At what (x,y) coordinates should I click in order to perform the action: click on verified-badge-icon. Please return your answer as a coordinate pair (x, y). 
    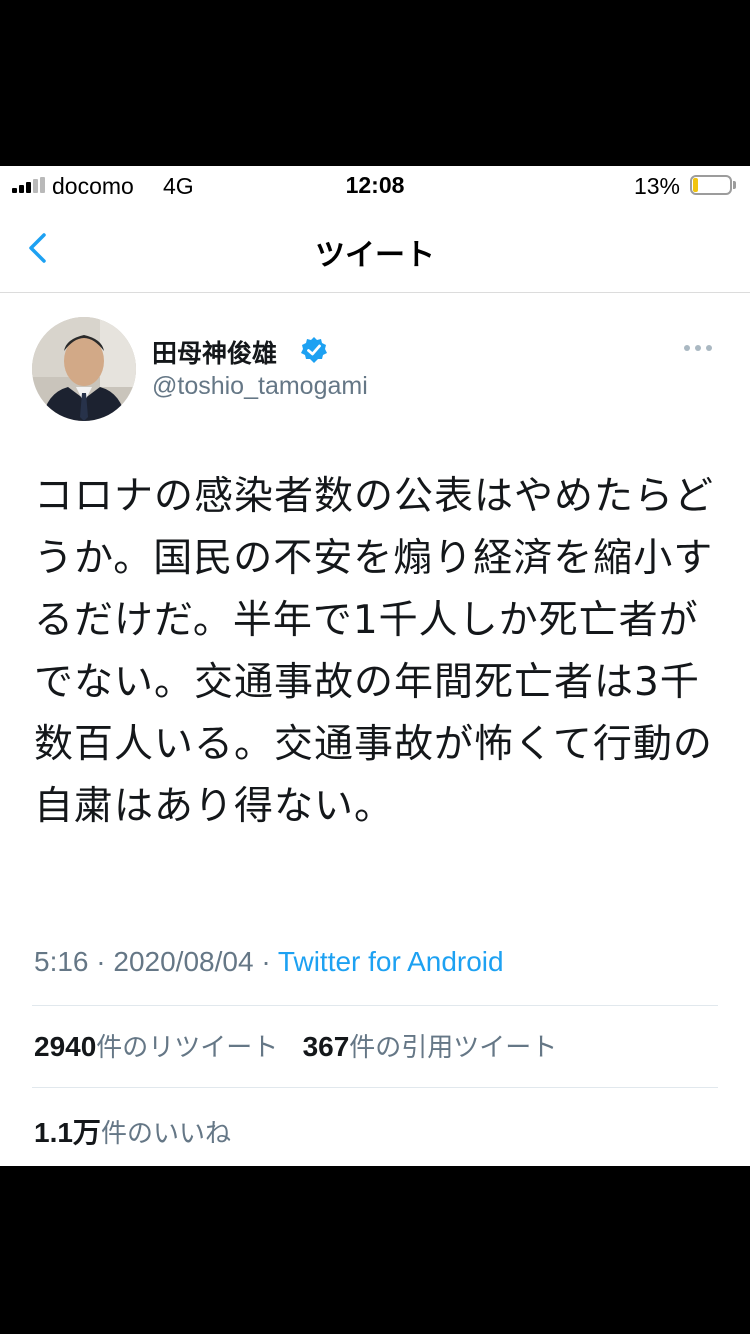
    Looking at the image, I should click on (314, 350).